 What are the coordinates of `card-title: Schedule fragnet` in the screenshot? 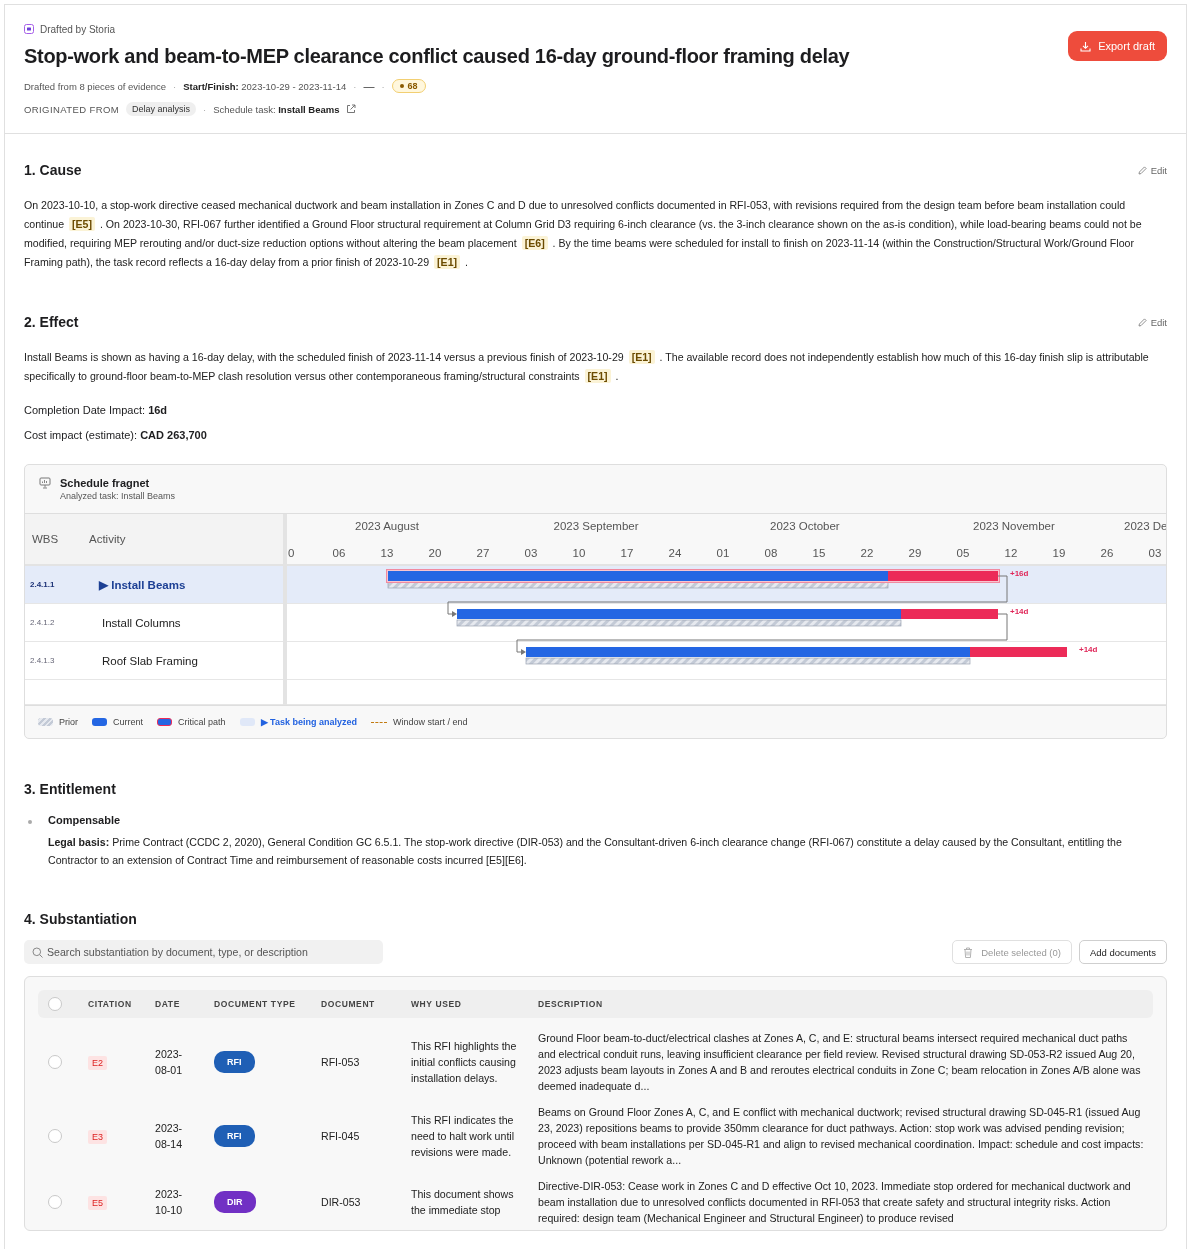 It's located at (105, 483).